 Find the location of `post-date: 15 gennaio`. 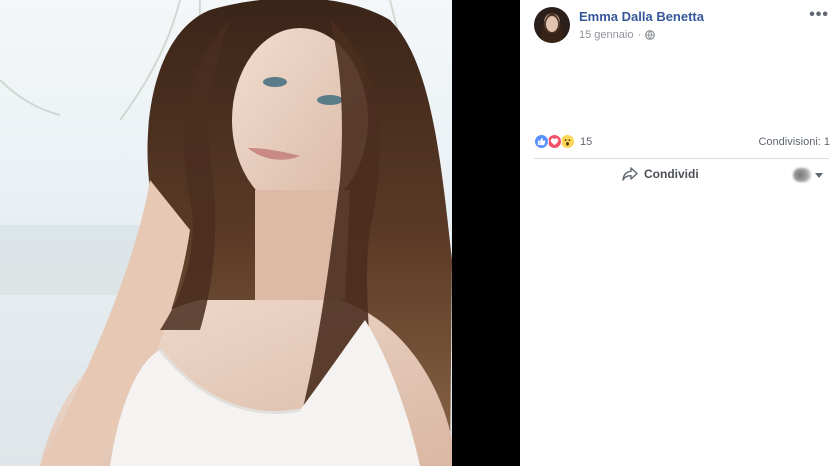

post-date: 15 gennaio is located at coordinates (606, 35).